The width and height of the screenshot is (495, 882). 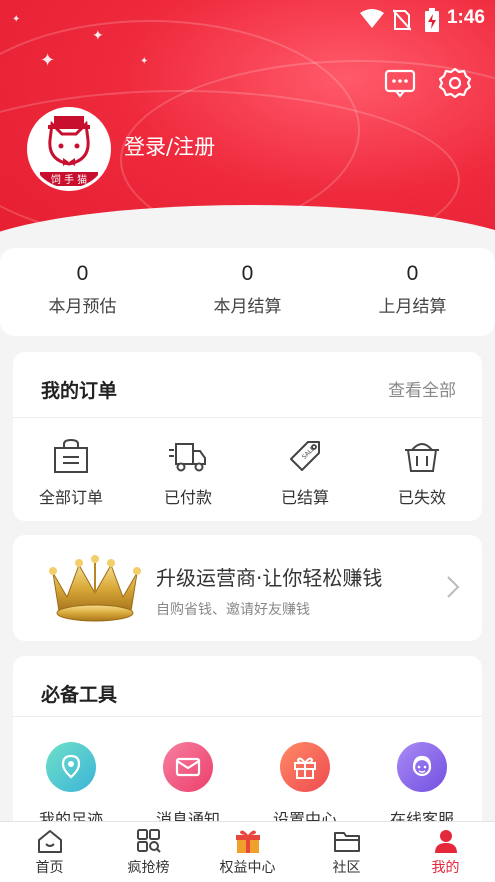 What do you see at coordinates (95, 588) in the screenshot?
I see `crown-icon` at bounding box center [95, 588].